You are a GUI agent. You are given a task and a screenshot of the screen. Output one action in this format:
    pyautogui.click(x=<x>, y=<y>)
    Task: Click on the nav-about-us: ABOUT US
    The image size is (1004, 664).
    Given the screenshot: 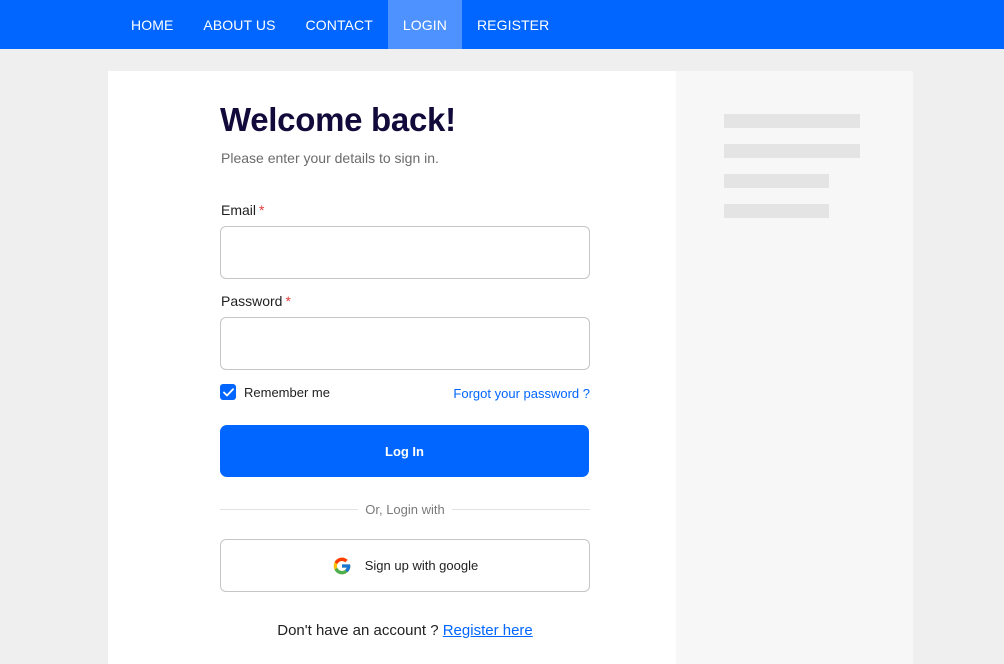 What is the action you would take?
    pyautogui.click(x=239, y=24)
    